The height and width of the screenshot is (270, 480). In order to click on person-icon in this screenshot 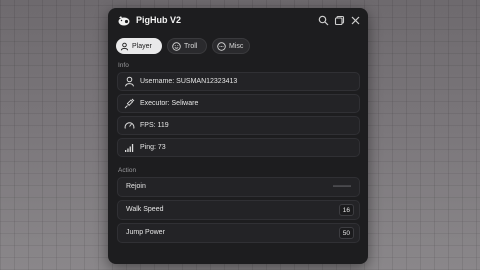, I will do `click(124, 46)`.